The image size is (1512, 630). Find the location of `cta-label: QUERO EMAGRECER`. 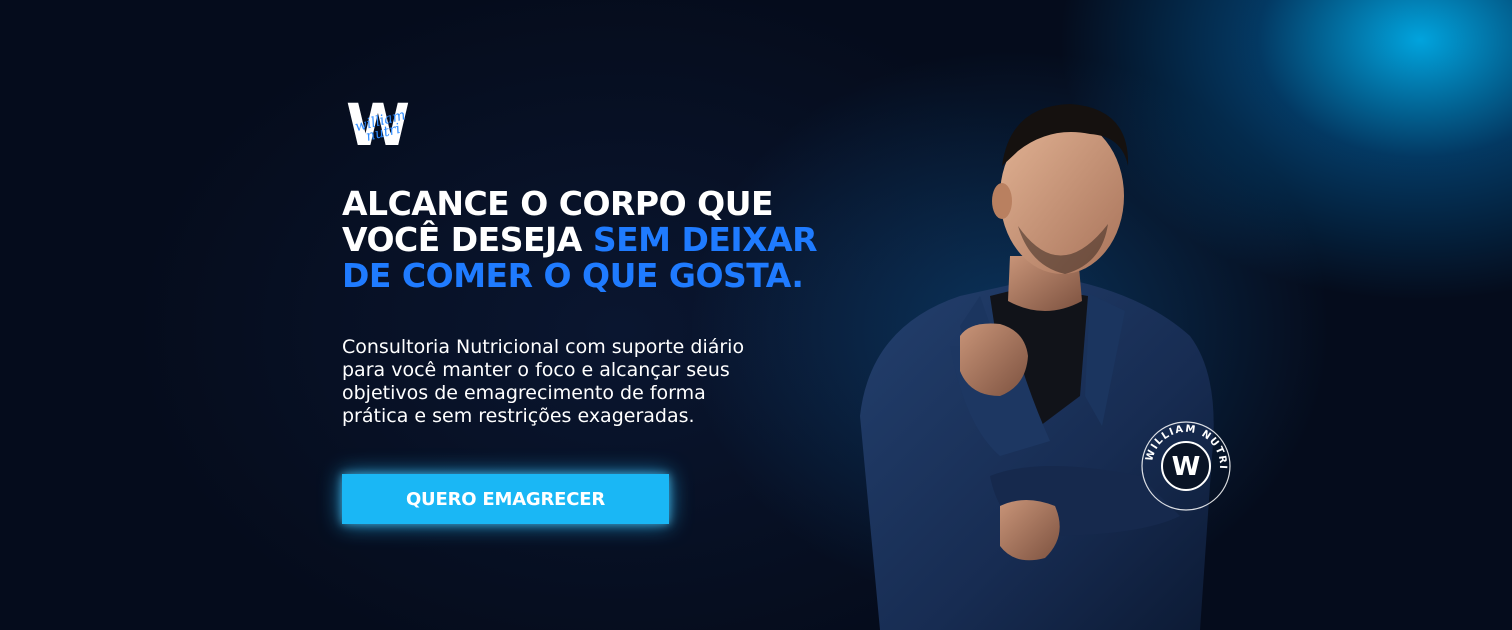

cta-label: QUERO EMAGRECER is located at coordinates (505, 499).